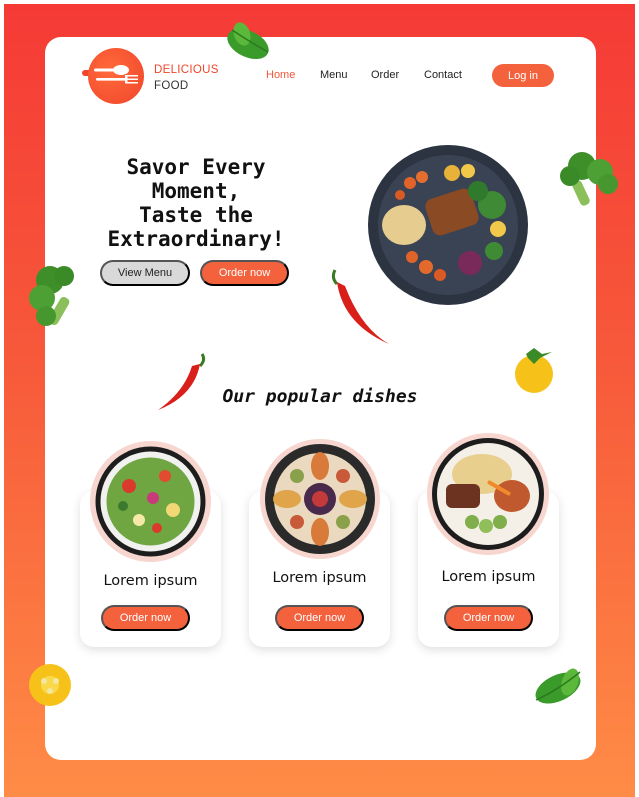 This screenshot has height=797, width=639. I want to click on login-button: Log in, so click(523, 75).